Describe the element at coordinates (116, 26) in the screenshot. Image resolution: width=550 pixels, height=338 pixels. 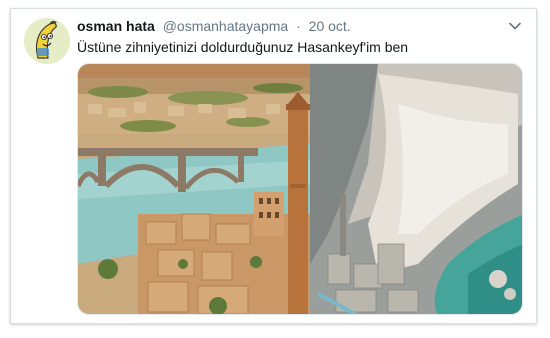
I see `author-name: osman hata` at that location.